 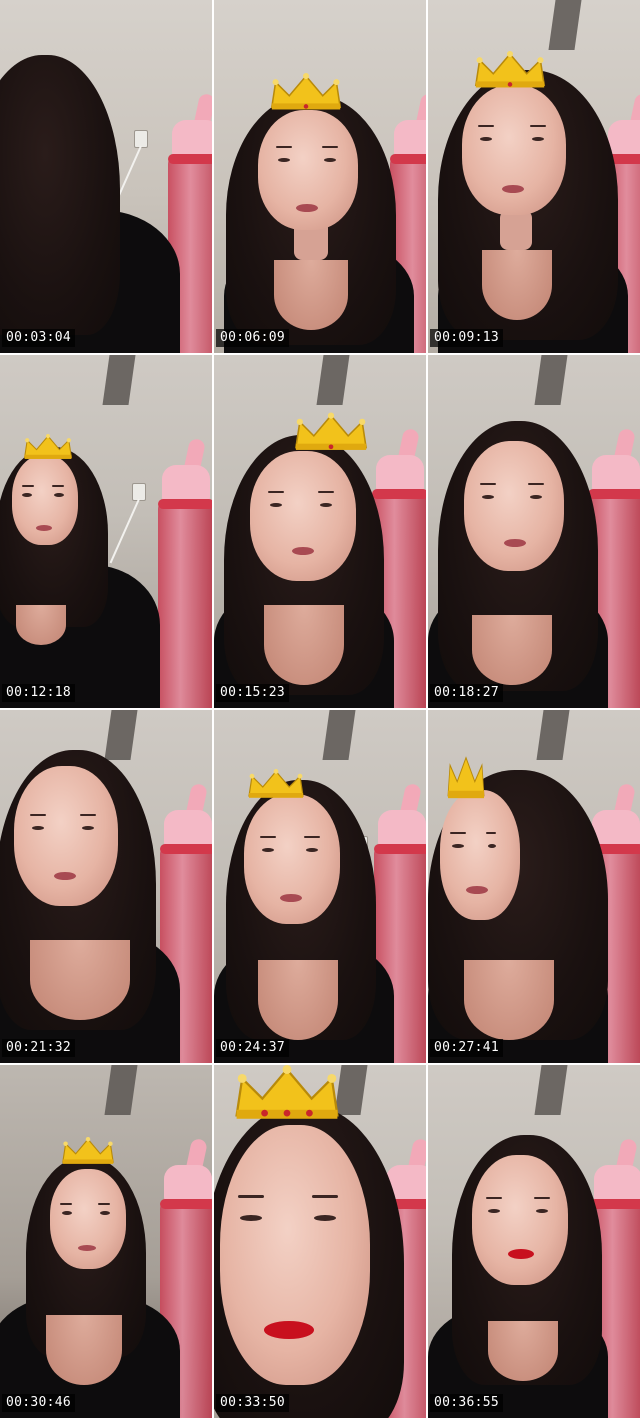 What do you see at coordinates (39, 693) in the screenshot?
I see `timestamp: 00:12:18` at bounding box center [39, 693].